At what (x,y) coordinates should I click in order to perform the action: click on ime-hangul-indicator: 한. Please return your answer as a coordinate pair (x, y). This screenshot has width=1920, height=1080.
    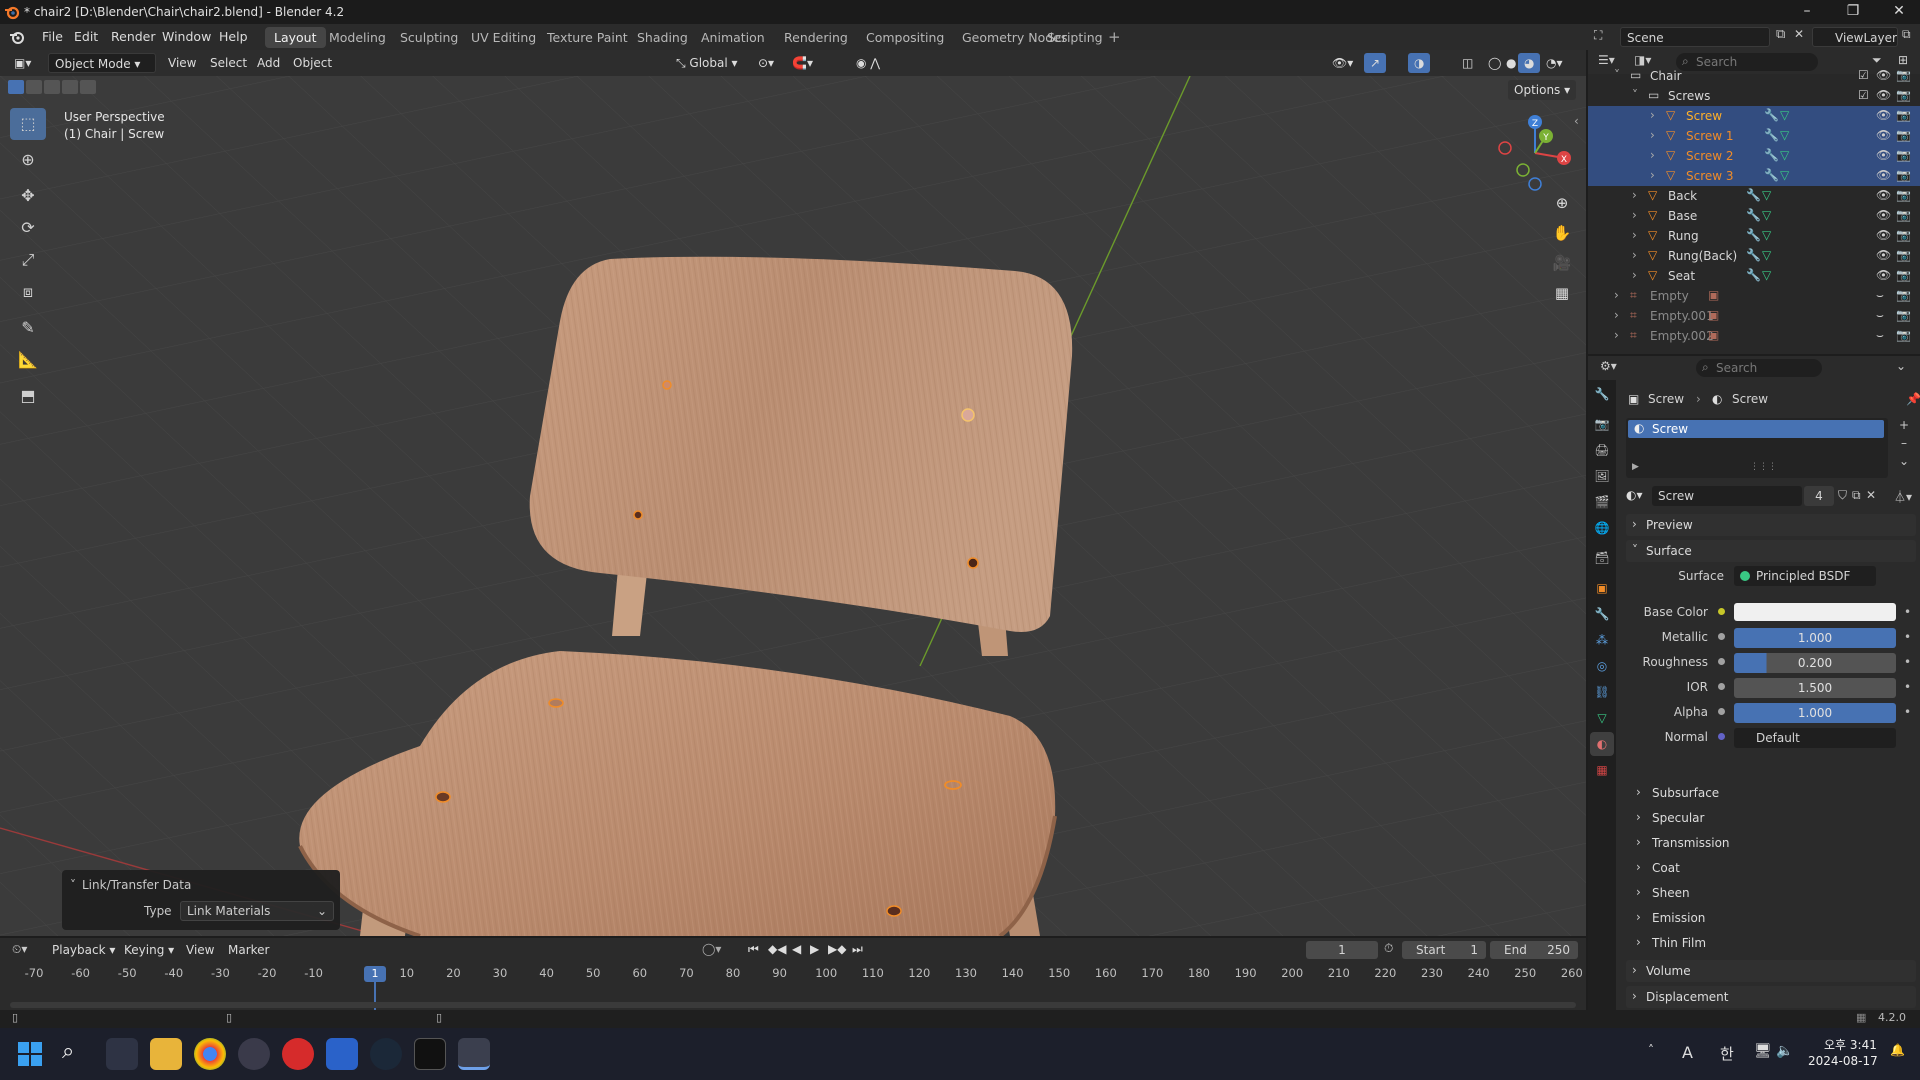
    Looking at the image, I should click on (1727, 1053).